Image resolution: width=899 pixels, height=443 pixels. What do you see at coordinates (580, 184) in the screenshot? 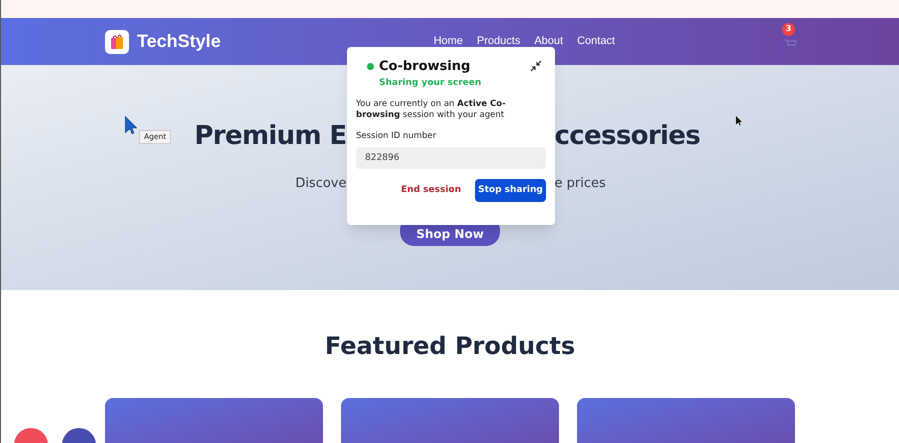
I see `hero-subtitle: e prices` at bounding box center [580, 184].